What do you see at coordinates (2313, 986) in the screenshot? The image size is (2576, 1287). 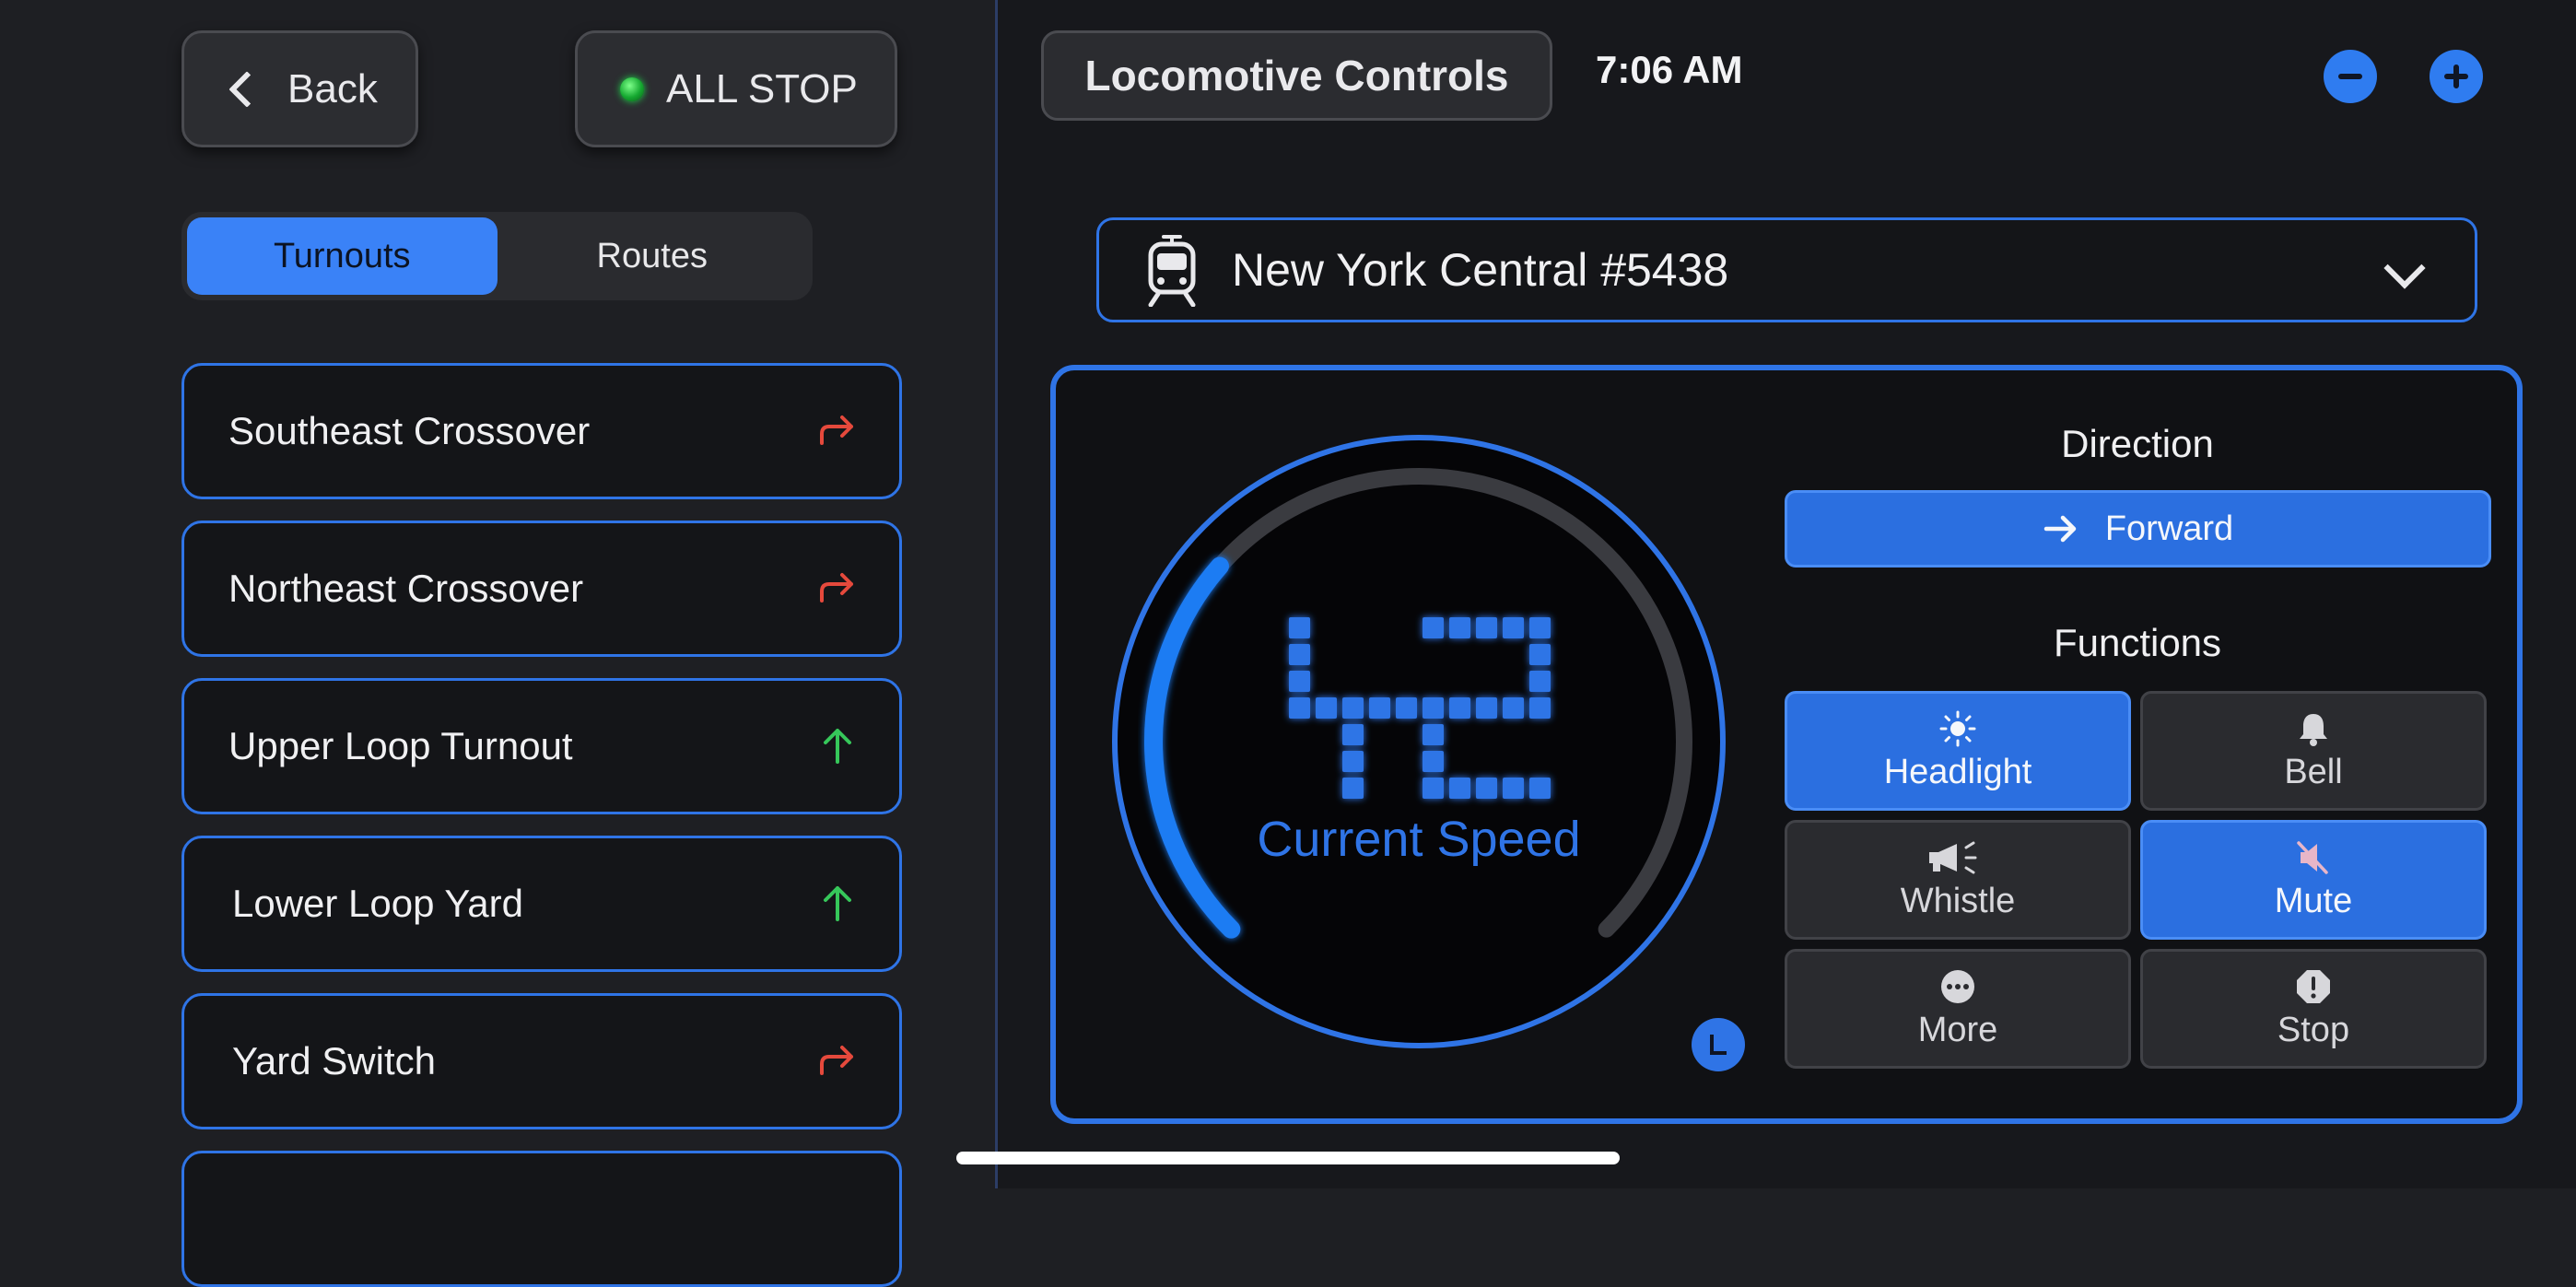 I see `exclamation-octagon-icon` at bounding box center [2313, 986].